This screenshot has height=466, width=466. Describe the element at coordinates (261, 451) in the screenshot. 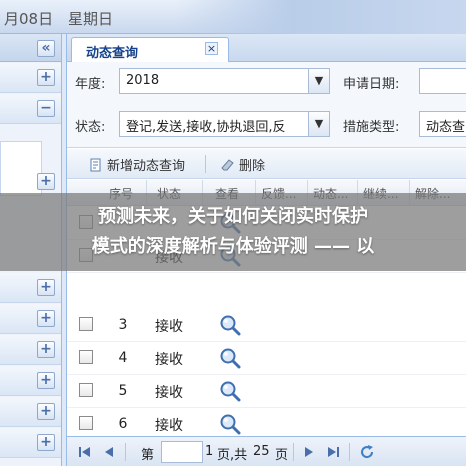

I see `total-pages: 25` at that location.